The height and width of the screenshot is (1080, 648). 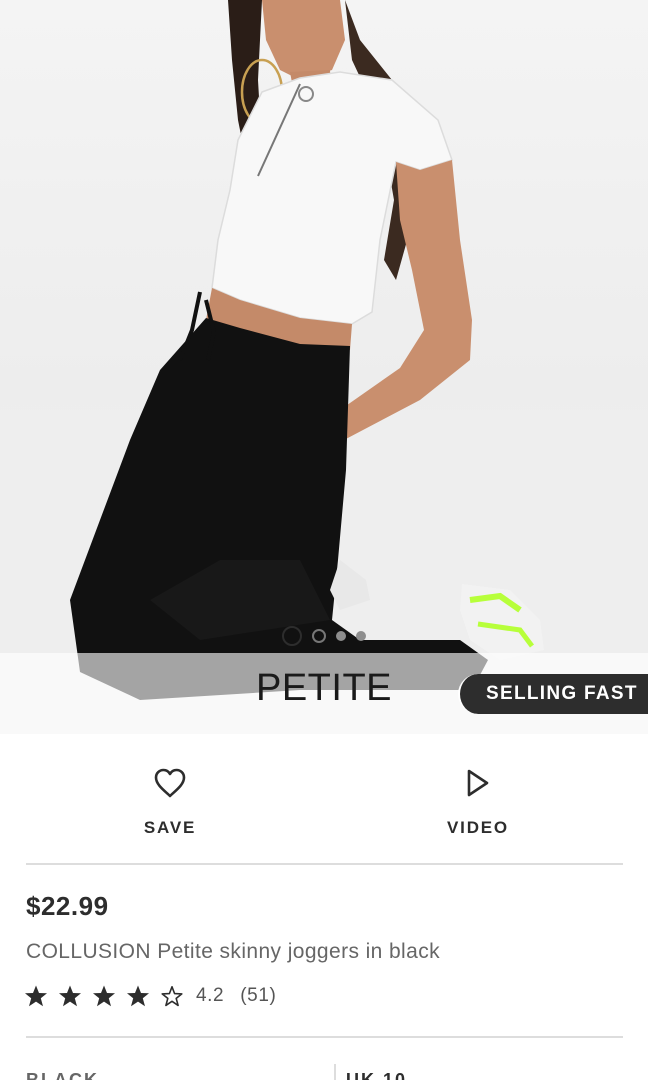 What do you see at coordinates (377, 1075) in the screenshot?
I see `size-value: UK 10` at bounding box center [377, 1075].